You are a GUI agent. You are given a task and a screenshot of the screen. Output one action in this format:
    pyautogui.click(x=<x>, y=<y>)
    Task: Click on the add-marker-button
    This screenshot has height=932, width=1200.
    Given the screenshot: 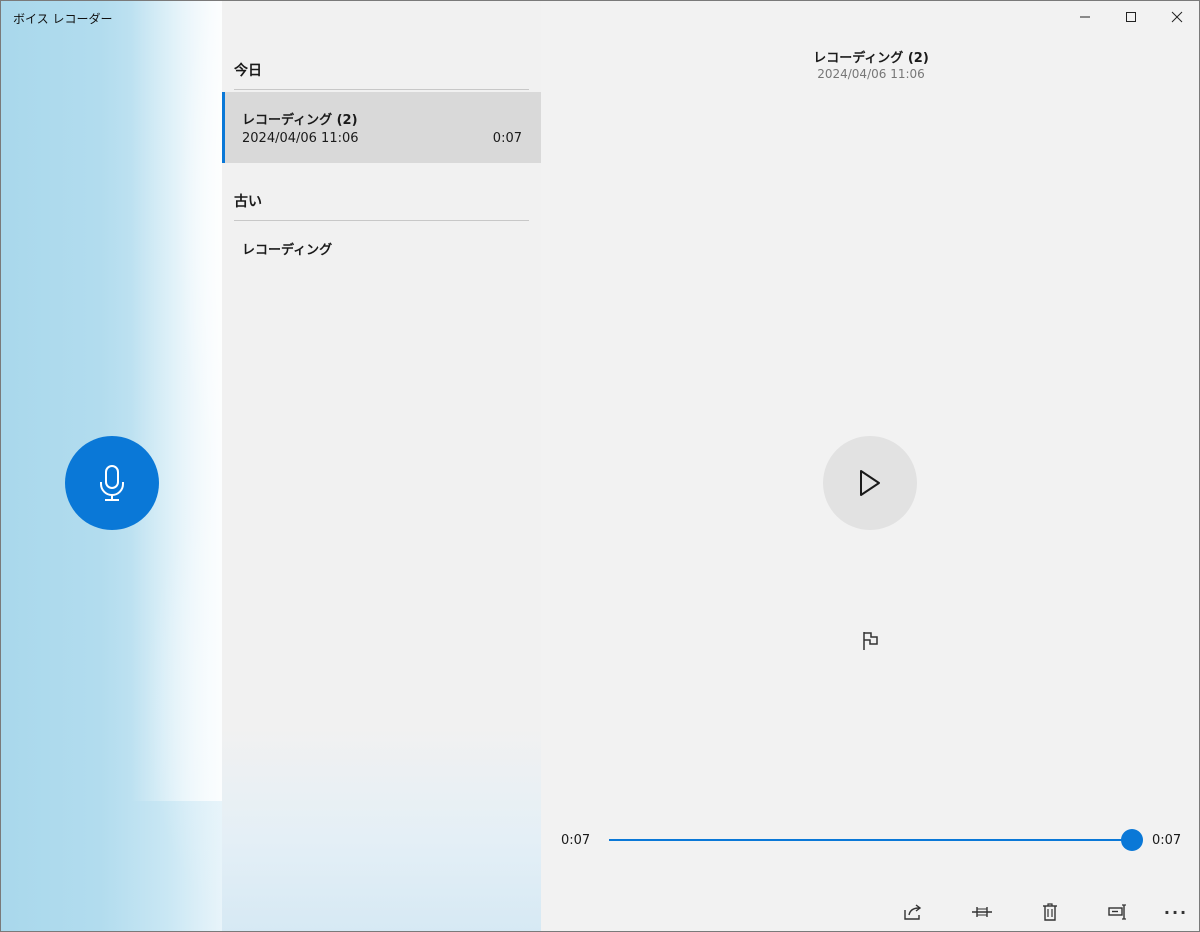 What is the action you would take?
    pyautogui.click(x=871, y=641)
    